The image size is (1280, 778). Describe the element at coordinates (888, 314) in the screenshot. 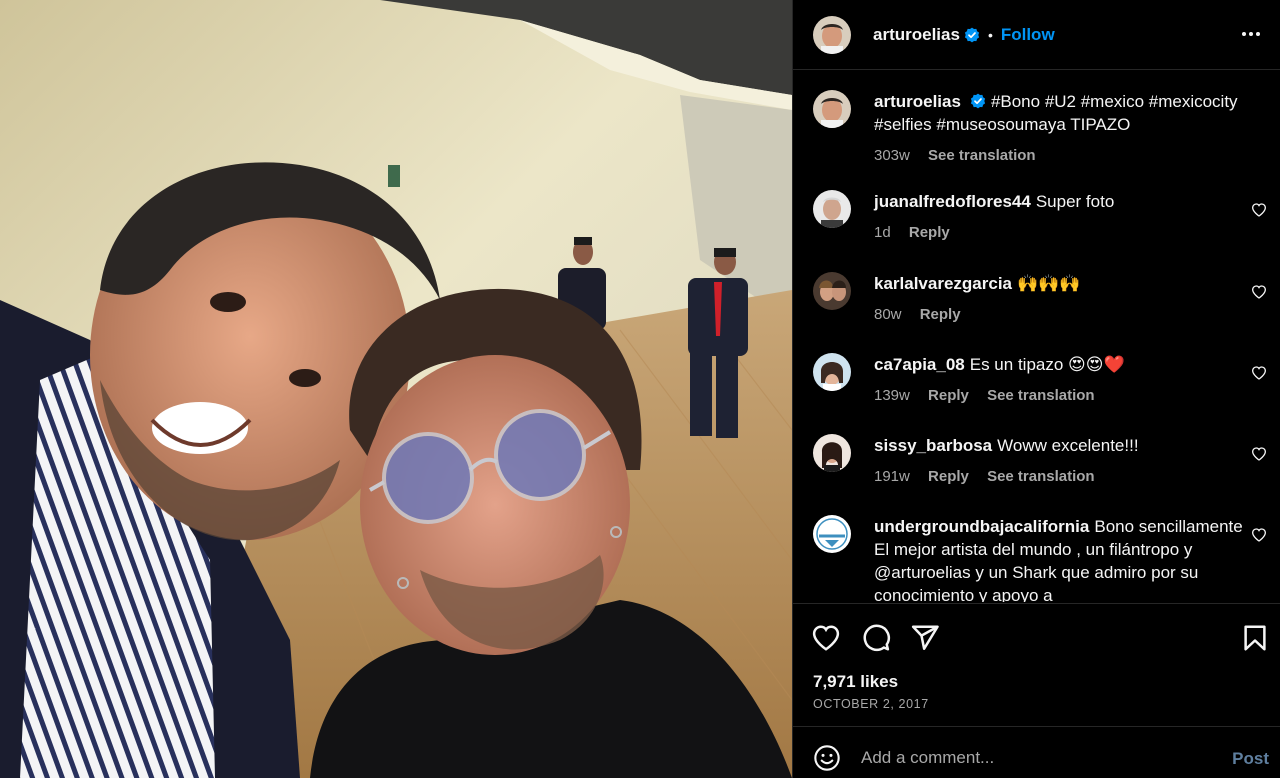

I see `comment-timestamp: 80w` at that location.